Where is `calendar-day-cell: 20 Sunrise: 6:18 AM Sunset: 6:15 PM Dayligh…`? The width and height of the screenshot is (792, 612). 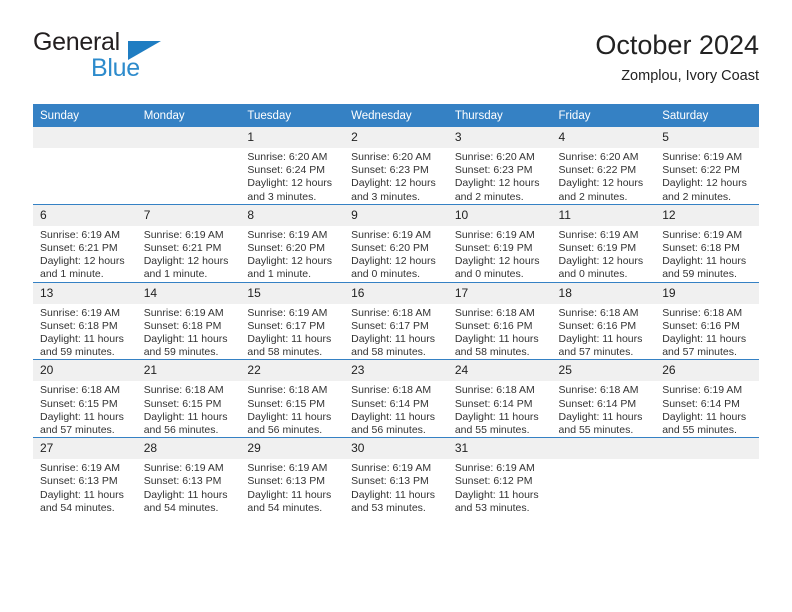 calendar-day-cell: 20 Sunrise: 6:18 AM Sunset: 6:15 PM Dayligh… is located at coordinates (85, 398).